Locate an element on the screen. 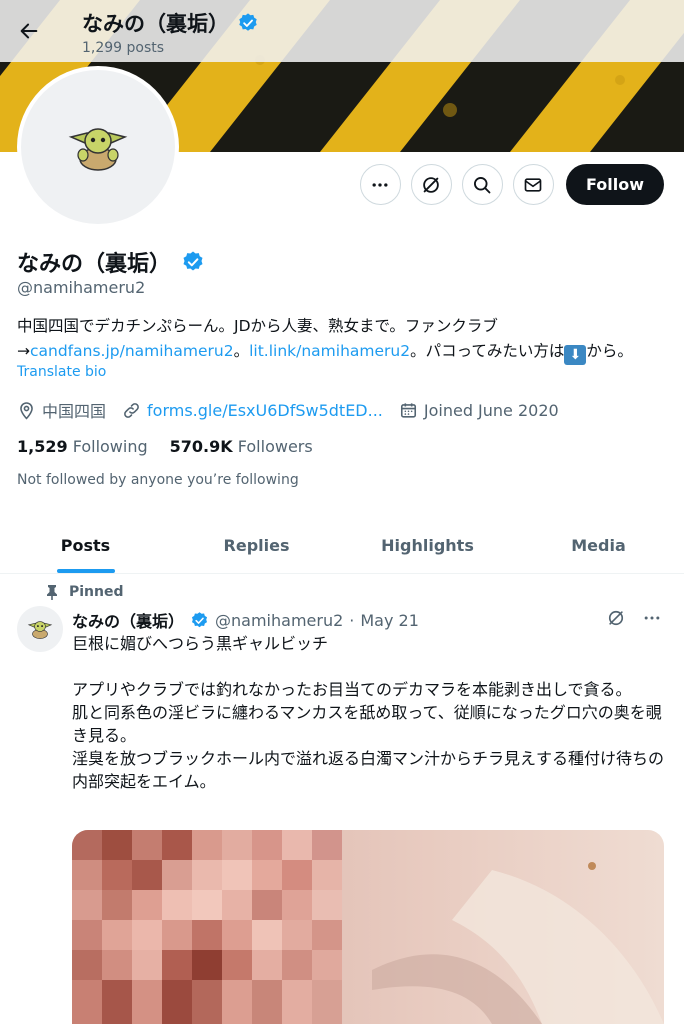 The width and height of the screenshot is (684, 1024). pin-icon is located at coordinates (52, 592).